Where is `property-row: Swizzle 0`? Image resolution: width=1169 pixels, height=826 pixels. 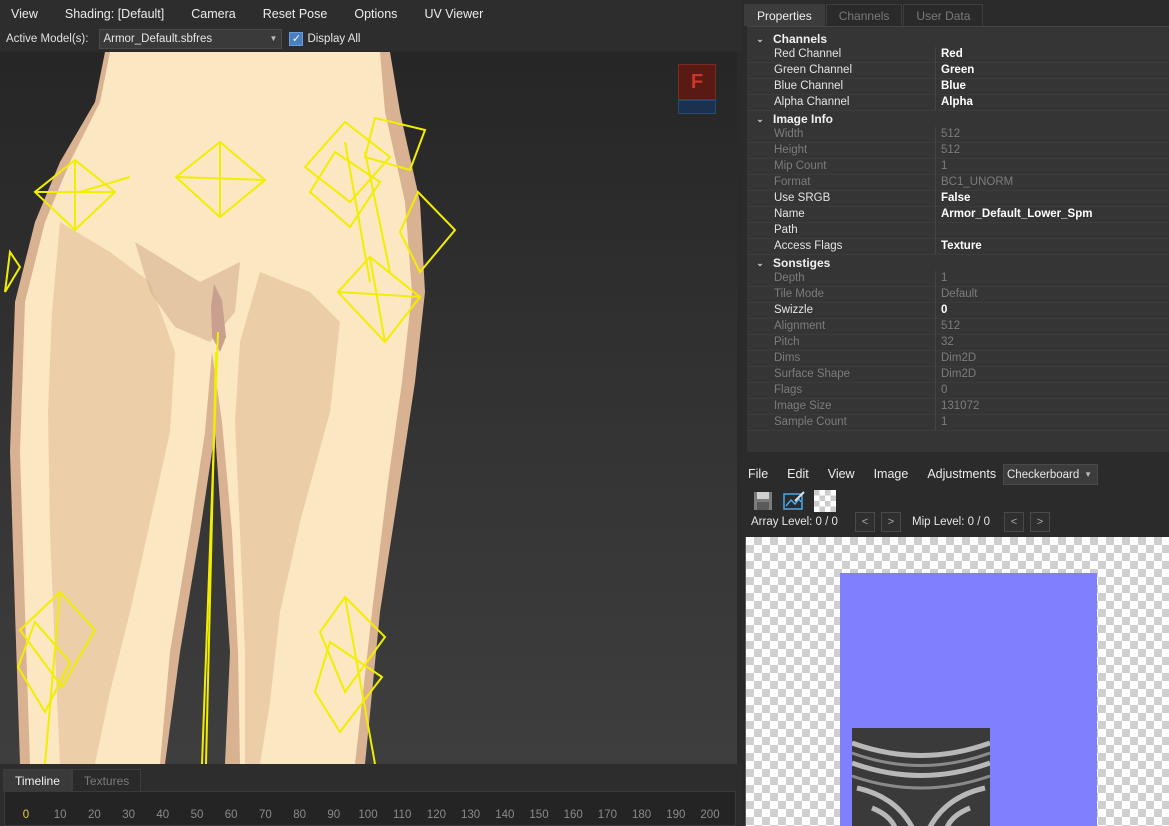 property-row: Swizzle 0 is located at coordinates (958, 311).